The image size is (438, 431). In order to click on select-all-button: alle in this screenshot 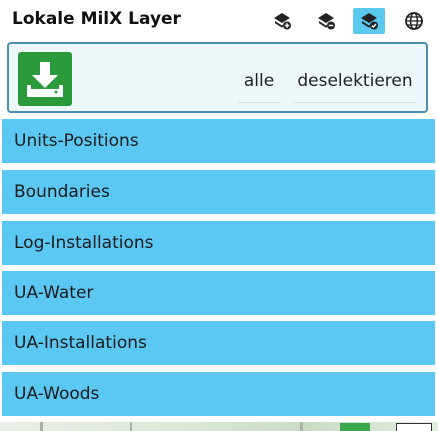, I will do `click(259, 83)`.